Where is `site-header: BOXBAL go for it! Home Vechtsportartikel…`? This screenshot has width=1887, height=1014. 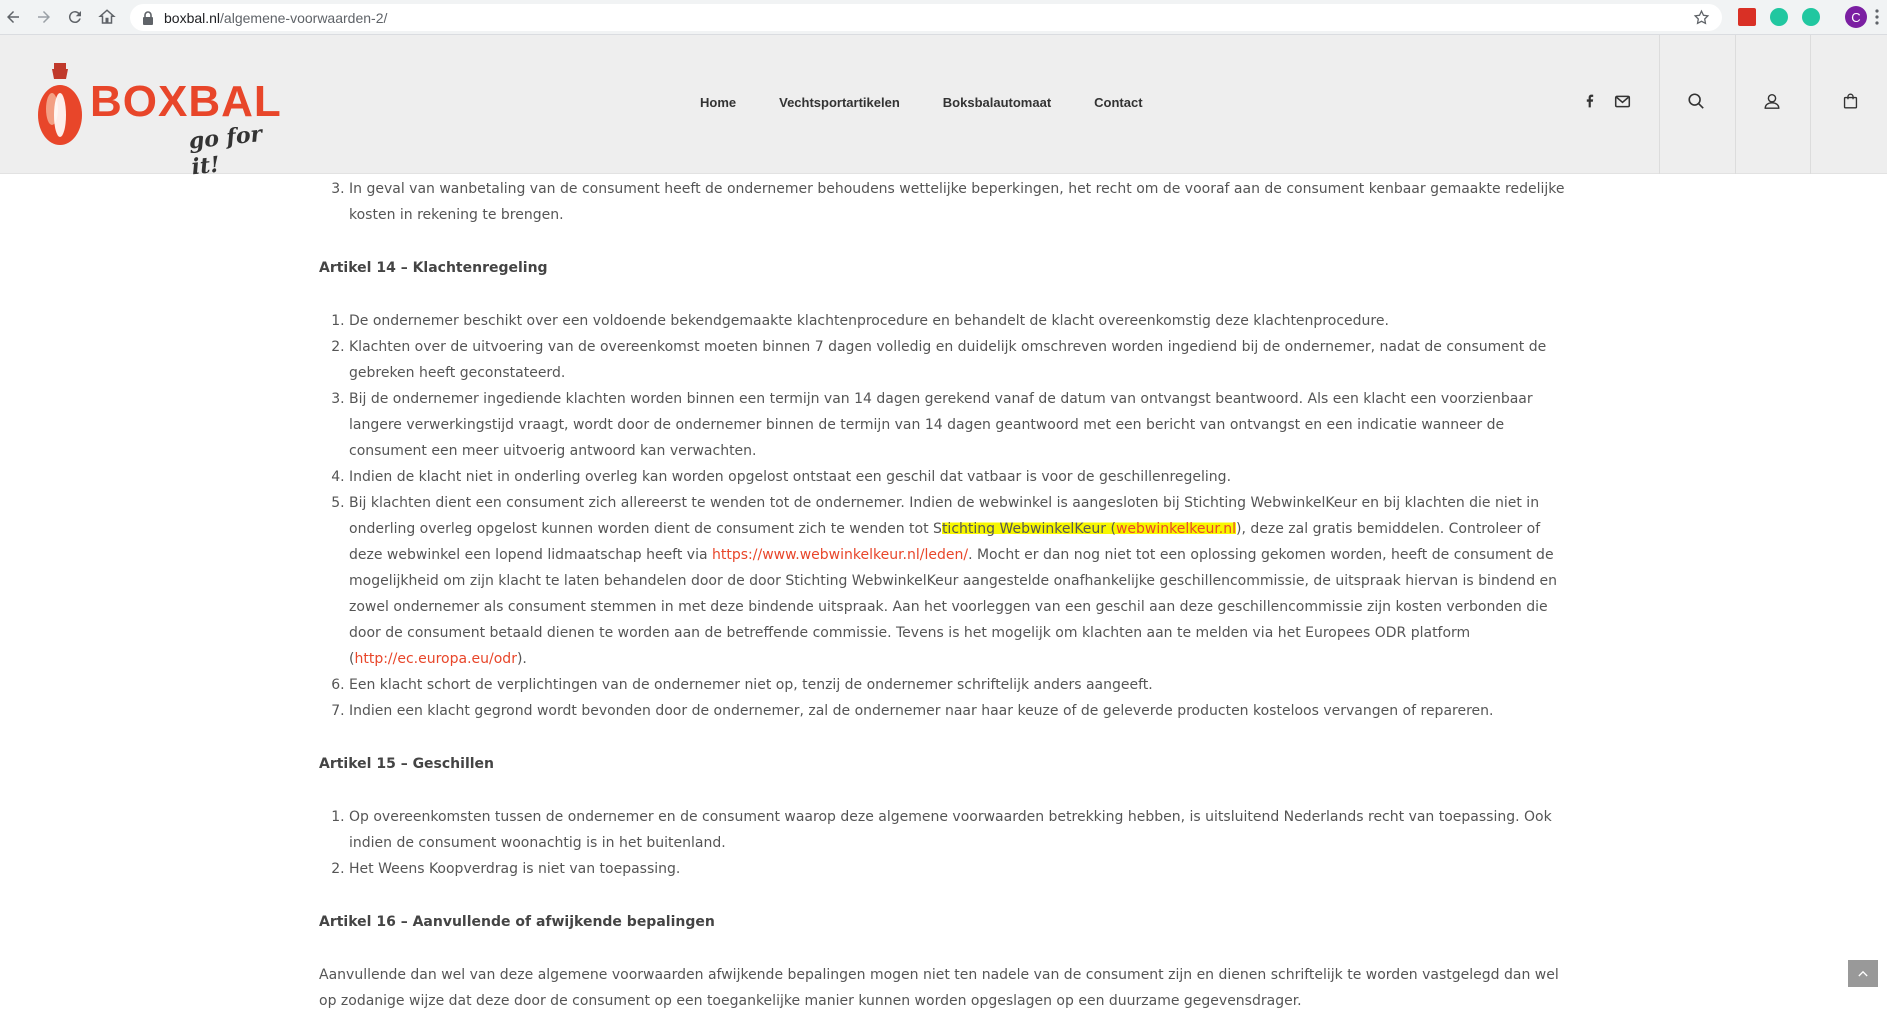 site-header: BOXBAL go for it! Home Vechtsportartikel… is located at coordinates (943, 107).